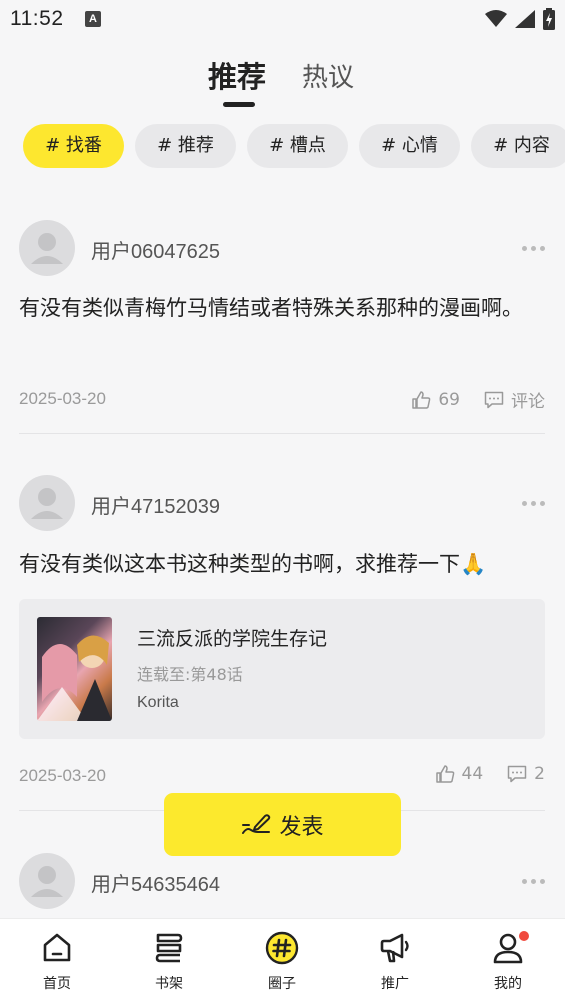 The width and height of the screenshot is (565, 1005). I want to click on comment-count: 2, so click(539, 774).